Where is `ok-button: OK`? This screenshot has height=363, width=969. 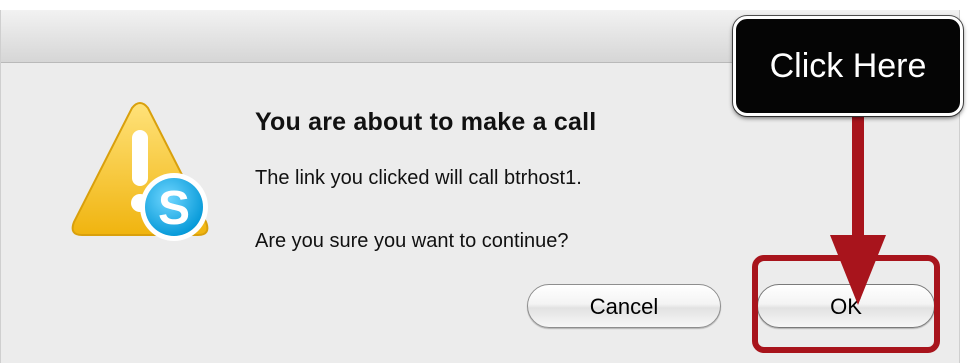
ok-button: OK is located at coordinates (846, 306).